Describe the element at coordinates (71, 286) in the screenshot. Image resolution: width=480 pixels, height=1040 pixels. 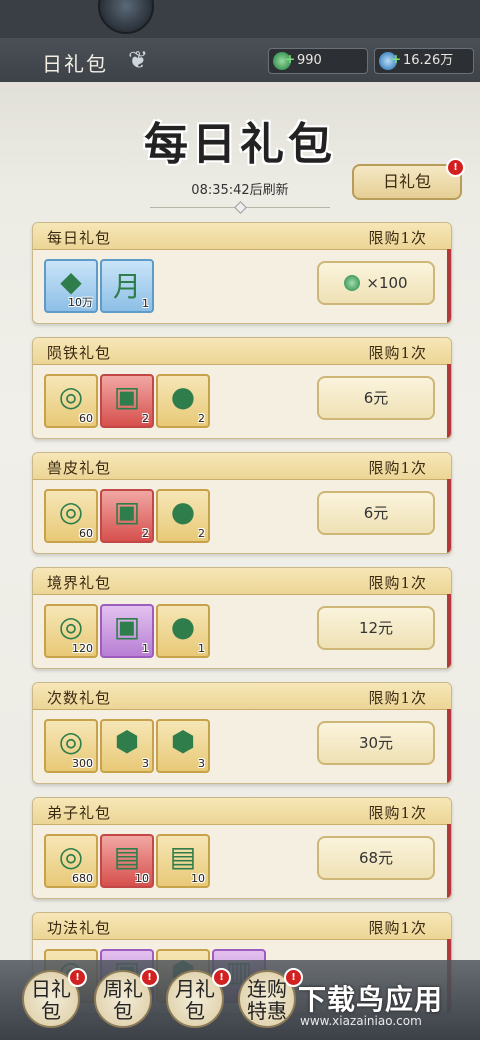
I see `reward-item: ◆ 10万` at that location.